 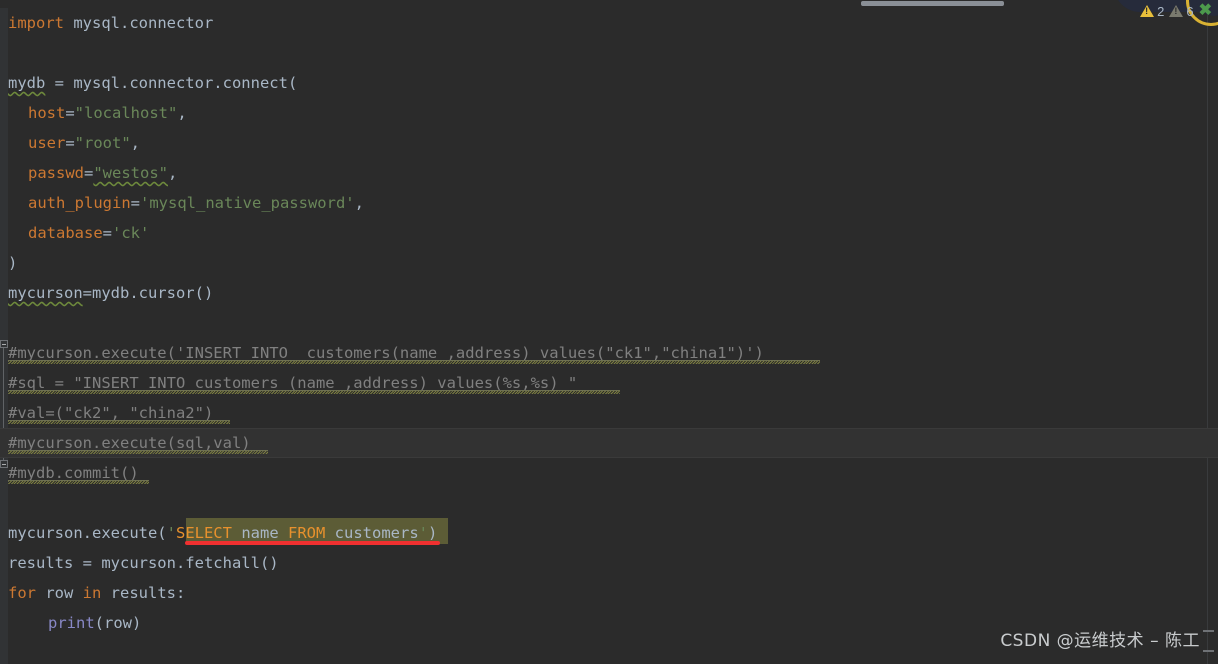 What do you see at coordinates (131, 233) in the screenshot?
I see `code-token: 'ck'` at bounding box center [131, 233].